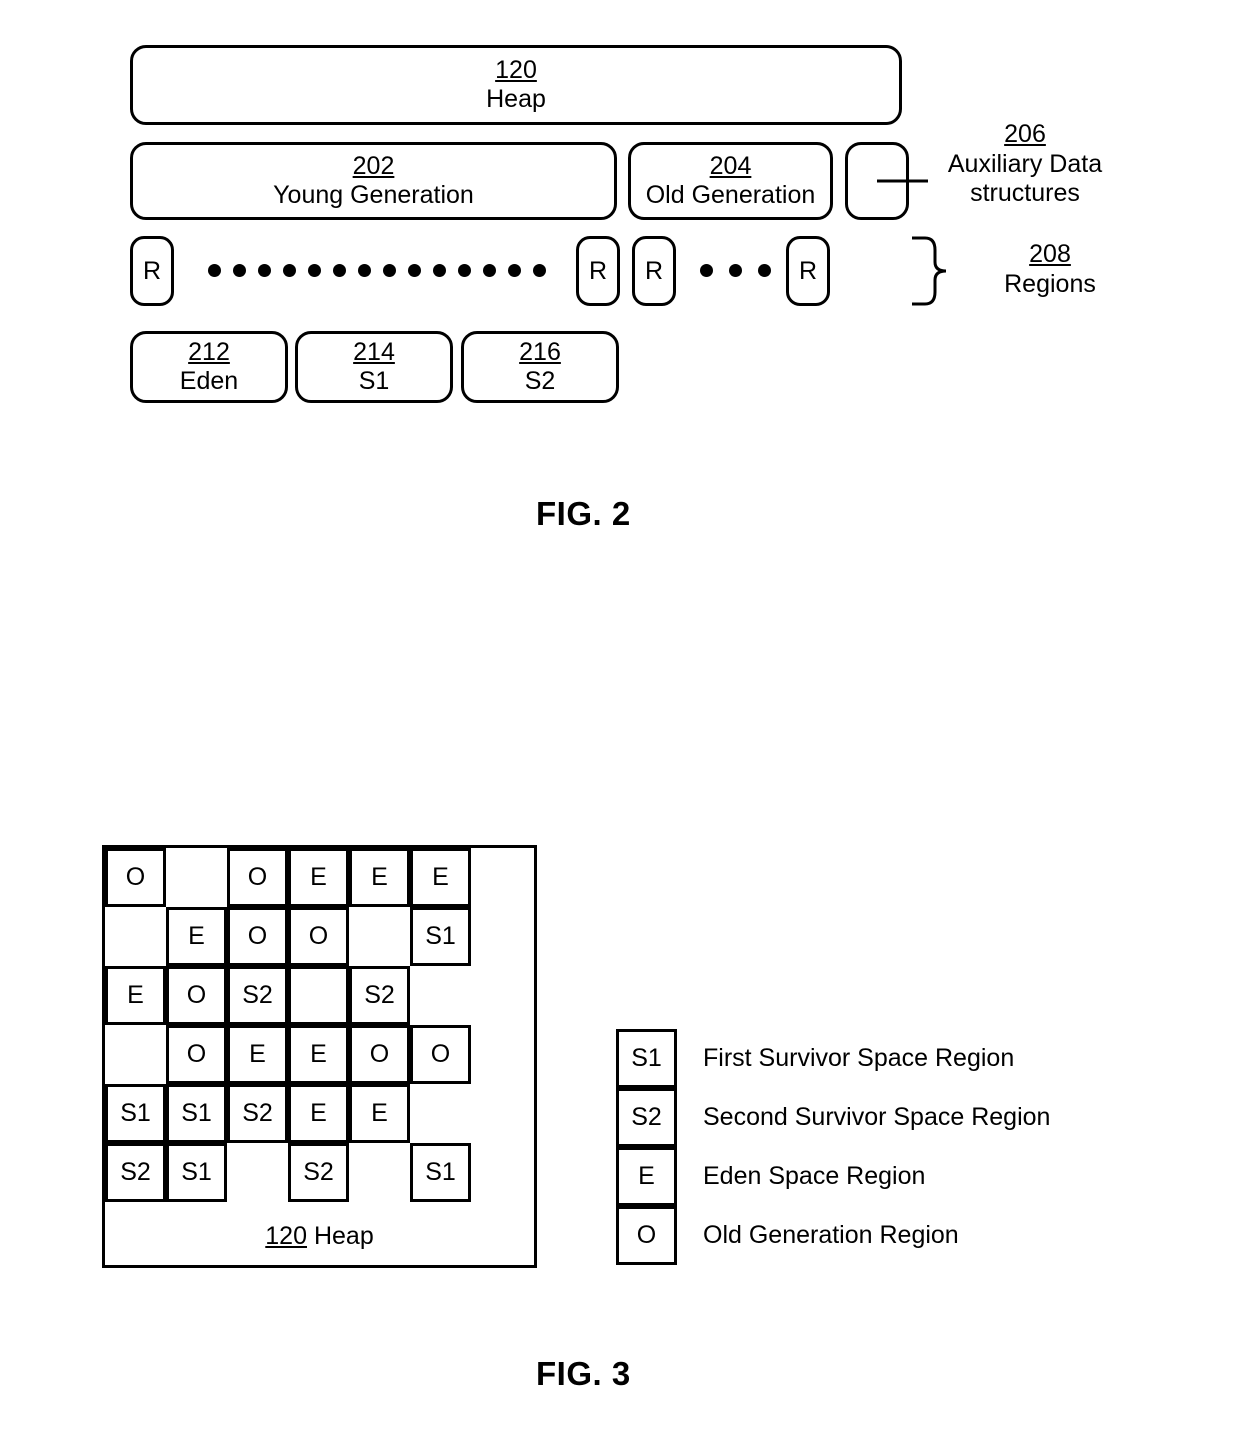 This screenshot has width=1240, height=1430. What do you see at coordinates (1050, 254) in the screenshot?
I see `regions-ref: 208` at bounding box center [1050, 254].